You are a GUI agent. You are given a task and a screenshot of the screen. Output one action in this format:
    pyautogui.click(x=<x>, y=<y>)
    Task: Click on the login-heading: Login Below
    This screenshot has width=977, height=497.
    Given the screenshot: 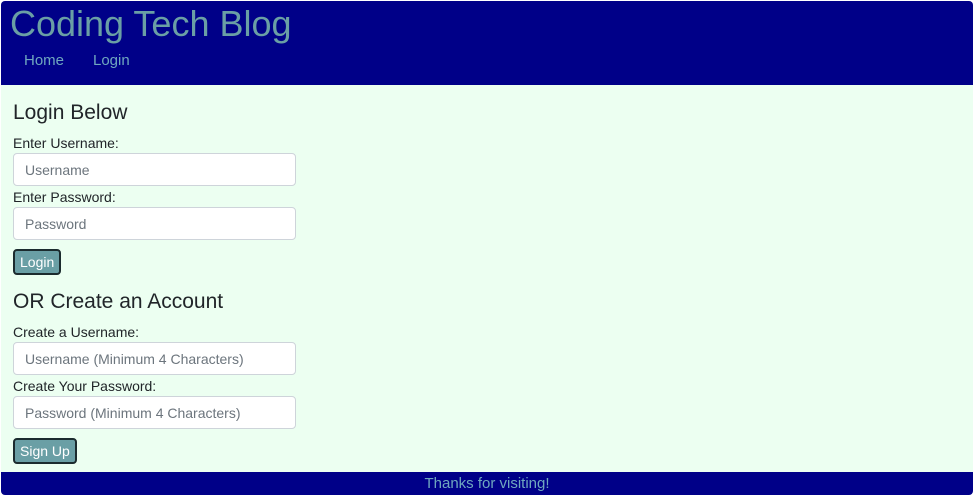 What is the action you would take?
    pyautogui.click(x=70, y=112)
    